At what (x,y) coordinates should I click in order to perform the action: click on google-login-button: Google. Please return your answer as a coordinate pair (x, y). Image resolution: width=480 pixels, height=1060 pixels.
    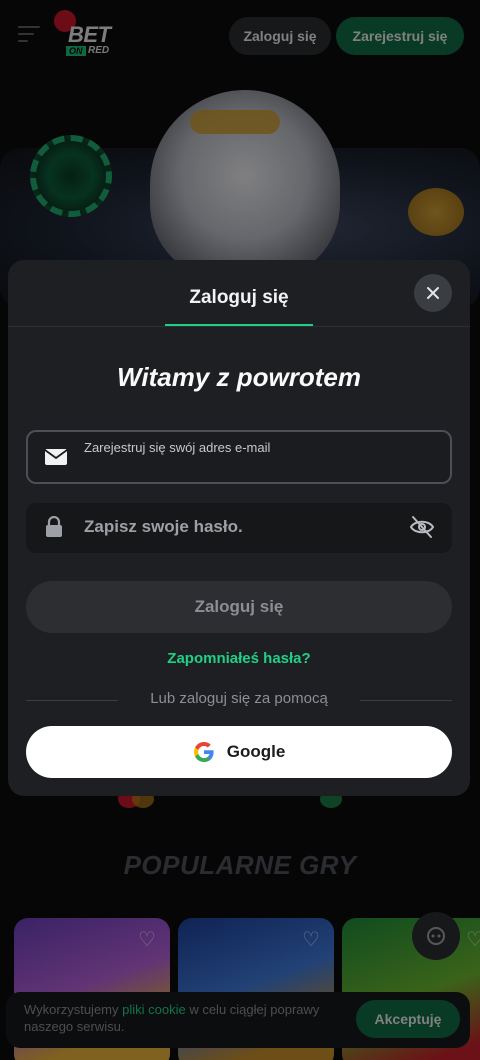
    Looking at the image, I should click on (239, 752).